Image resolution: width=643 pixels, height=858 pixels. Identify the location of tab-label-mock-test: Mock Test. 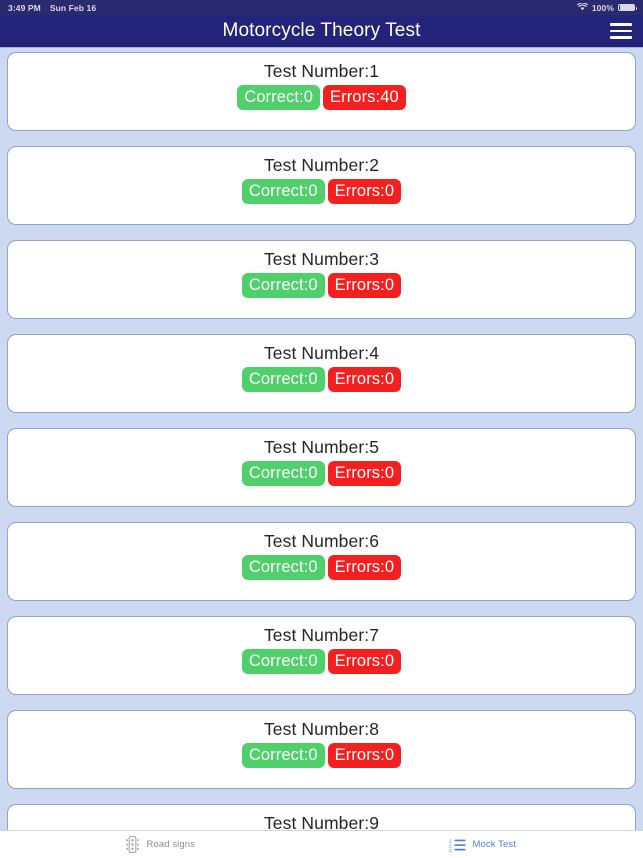
(494, 844).